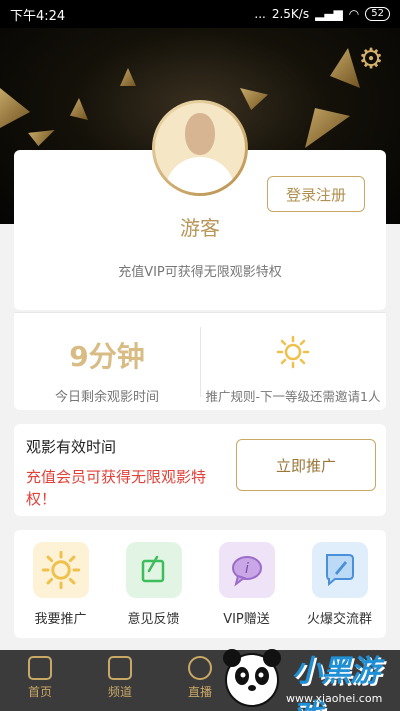  Describe the element at coordinates (293, 396) in the screenshot. I see `promo-rule-text: 推广规则-下一等级还需邀请1人` at that location.